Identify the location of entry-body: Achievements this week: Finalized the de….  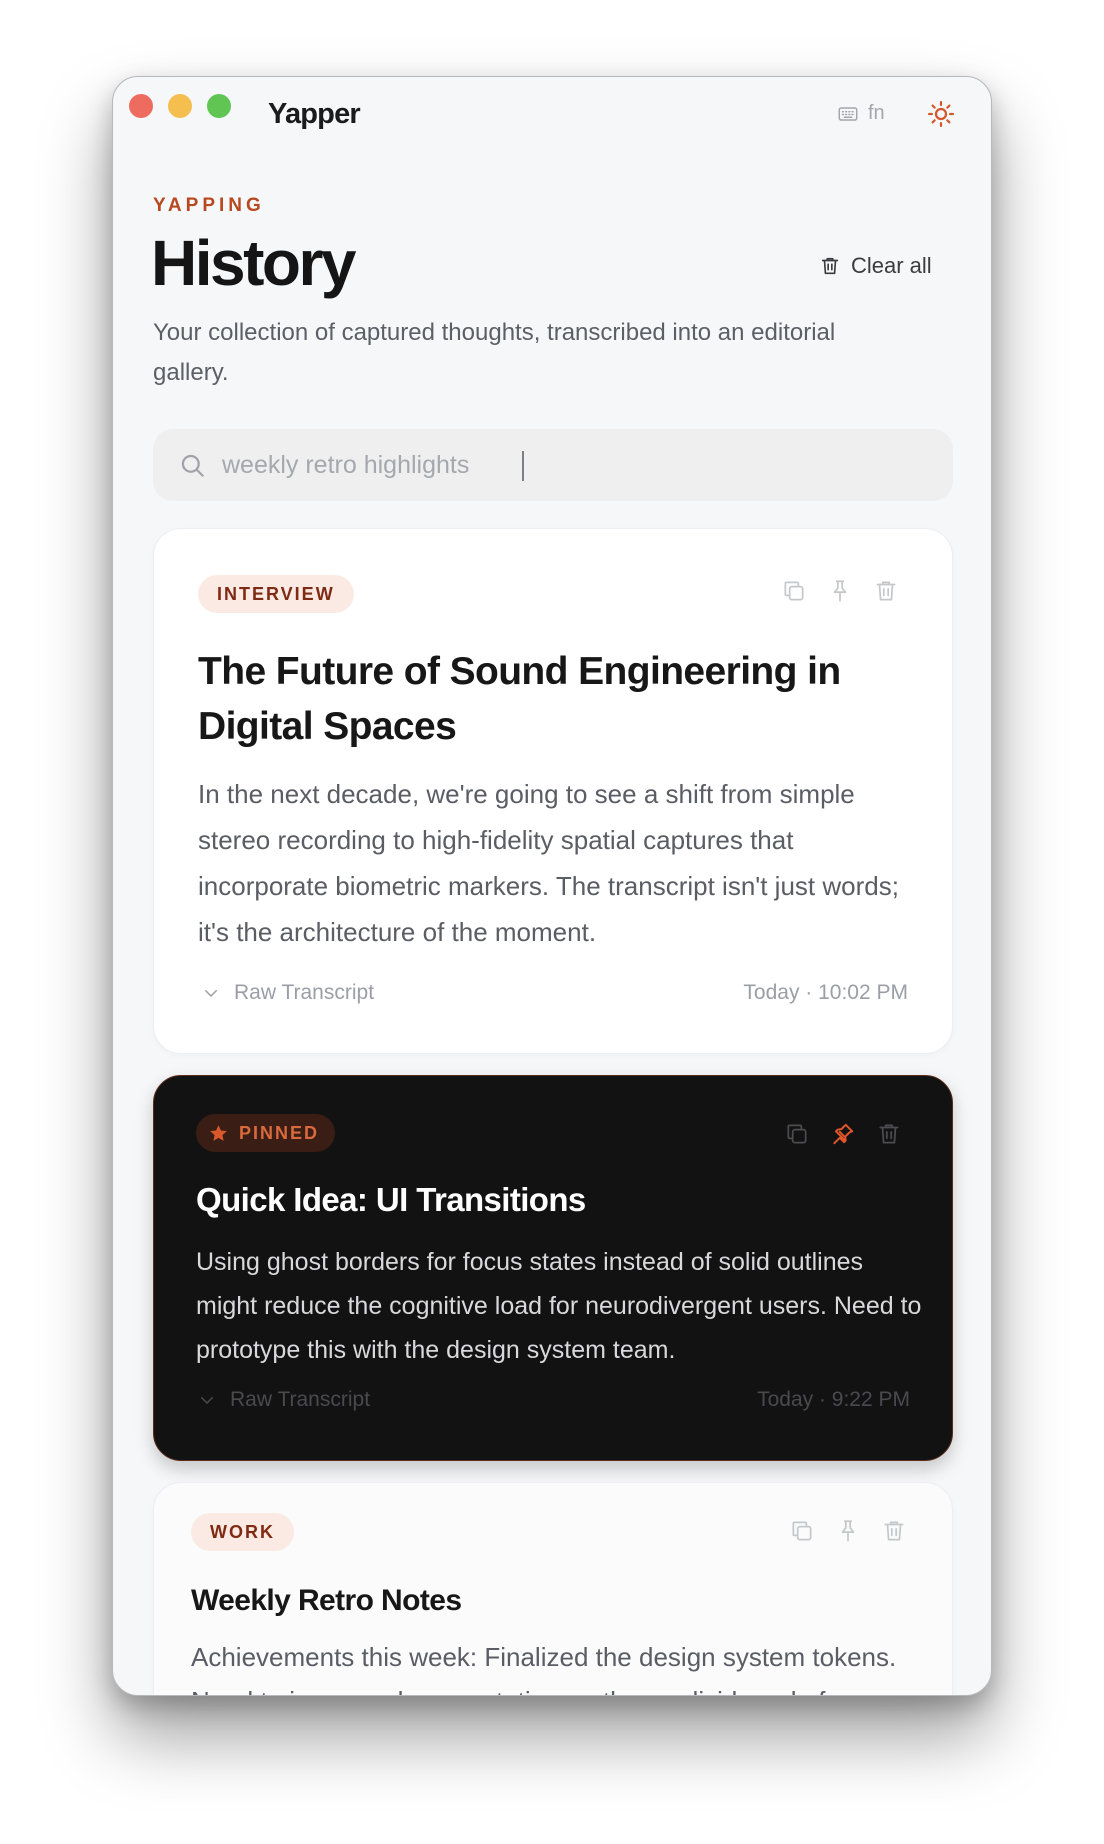
(544, 1668).